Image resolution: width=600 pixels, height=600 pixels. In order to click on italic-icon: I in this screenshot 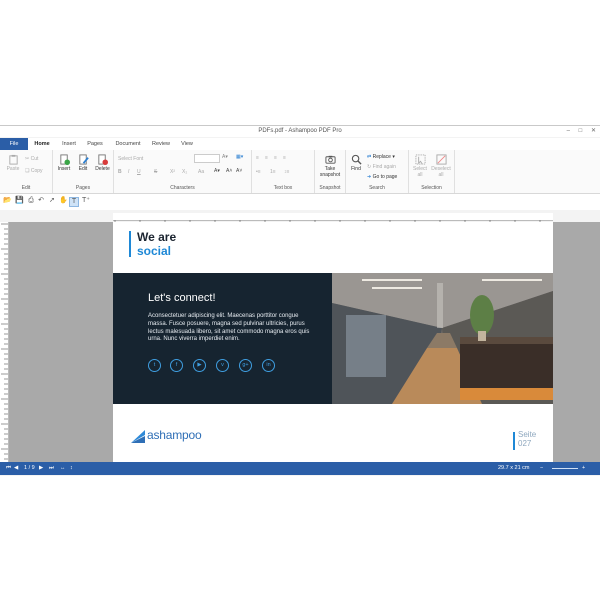, I will do `click(128, 172)`.